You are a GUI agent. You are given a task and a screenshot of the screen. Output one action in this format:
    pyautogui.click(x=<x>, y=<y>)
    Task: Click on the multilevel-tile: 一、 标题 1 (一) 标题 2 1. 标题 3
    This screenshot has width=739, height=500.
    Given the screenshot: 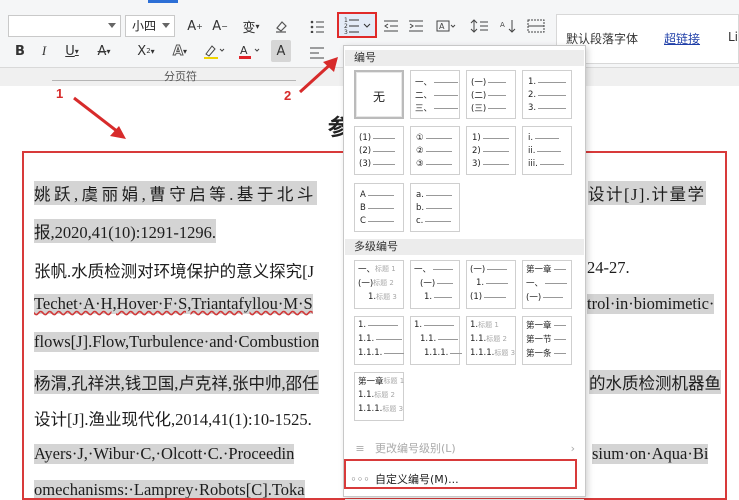 What is the action you would take?
    pyautogui.click(x=379, y=284)
    